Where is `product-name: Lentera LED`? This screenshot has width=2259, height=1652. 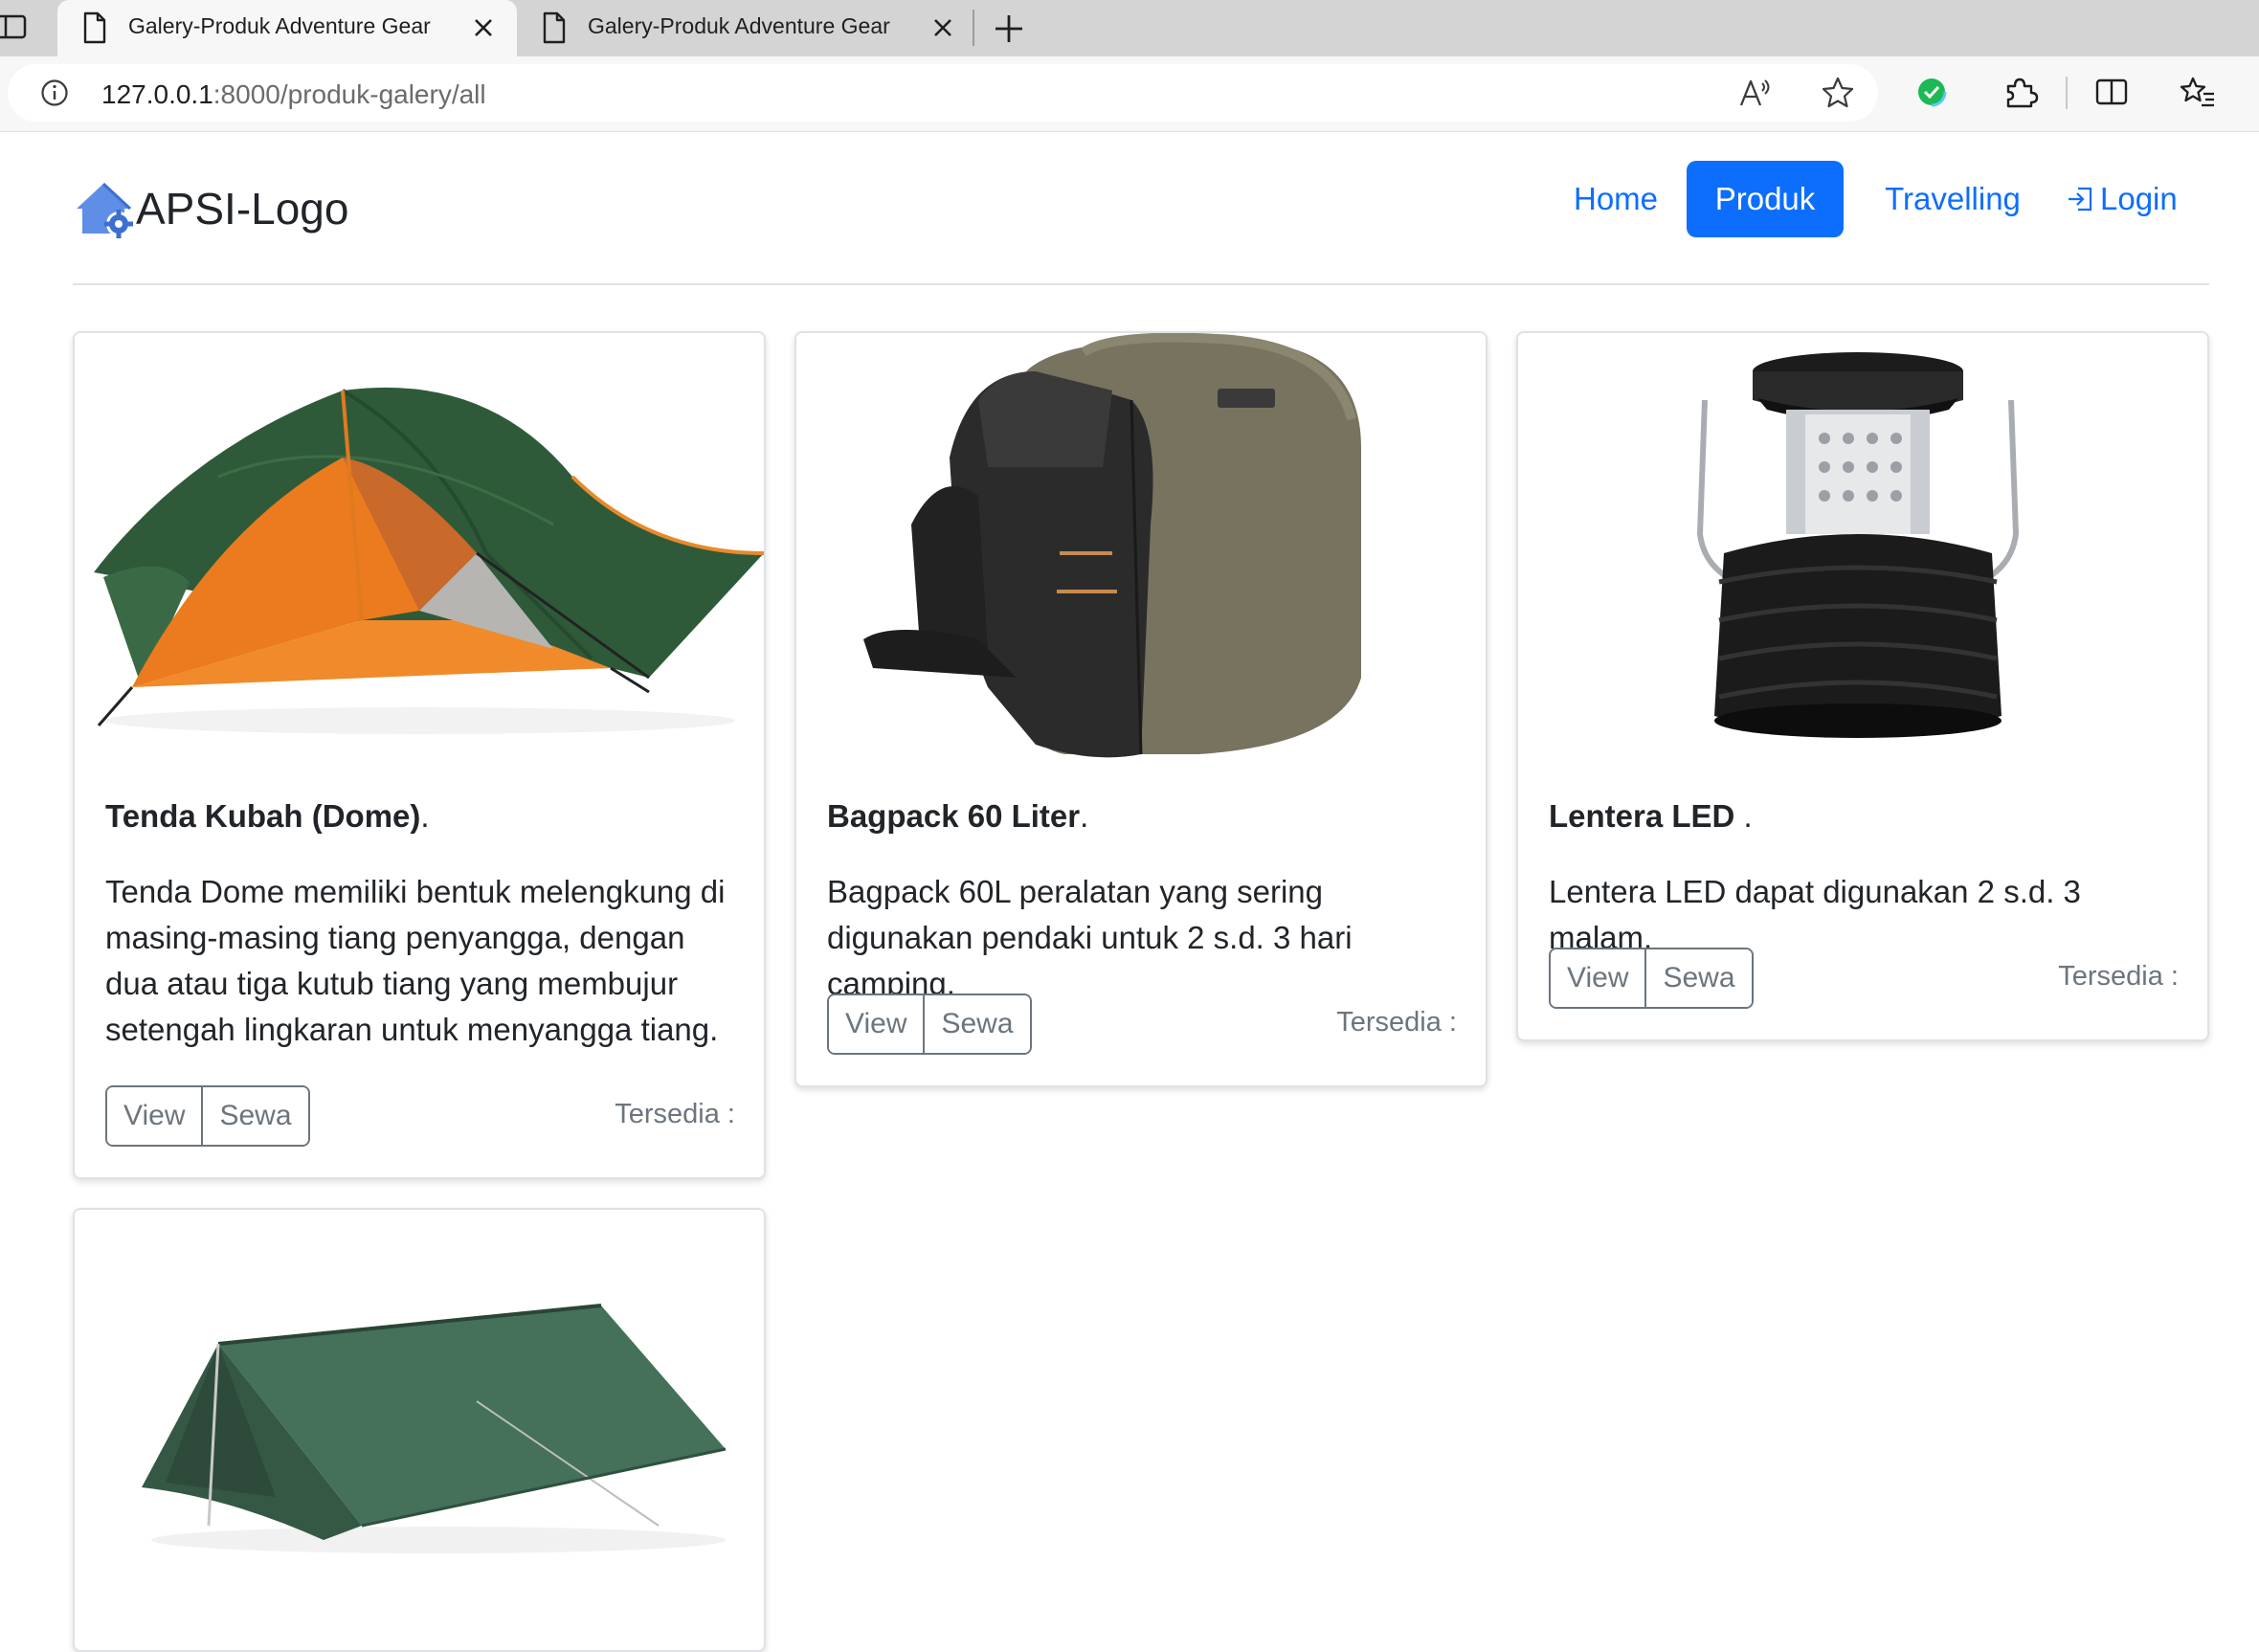 product-name: Lentera LED is located at coordinates (1642, 816).